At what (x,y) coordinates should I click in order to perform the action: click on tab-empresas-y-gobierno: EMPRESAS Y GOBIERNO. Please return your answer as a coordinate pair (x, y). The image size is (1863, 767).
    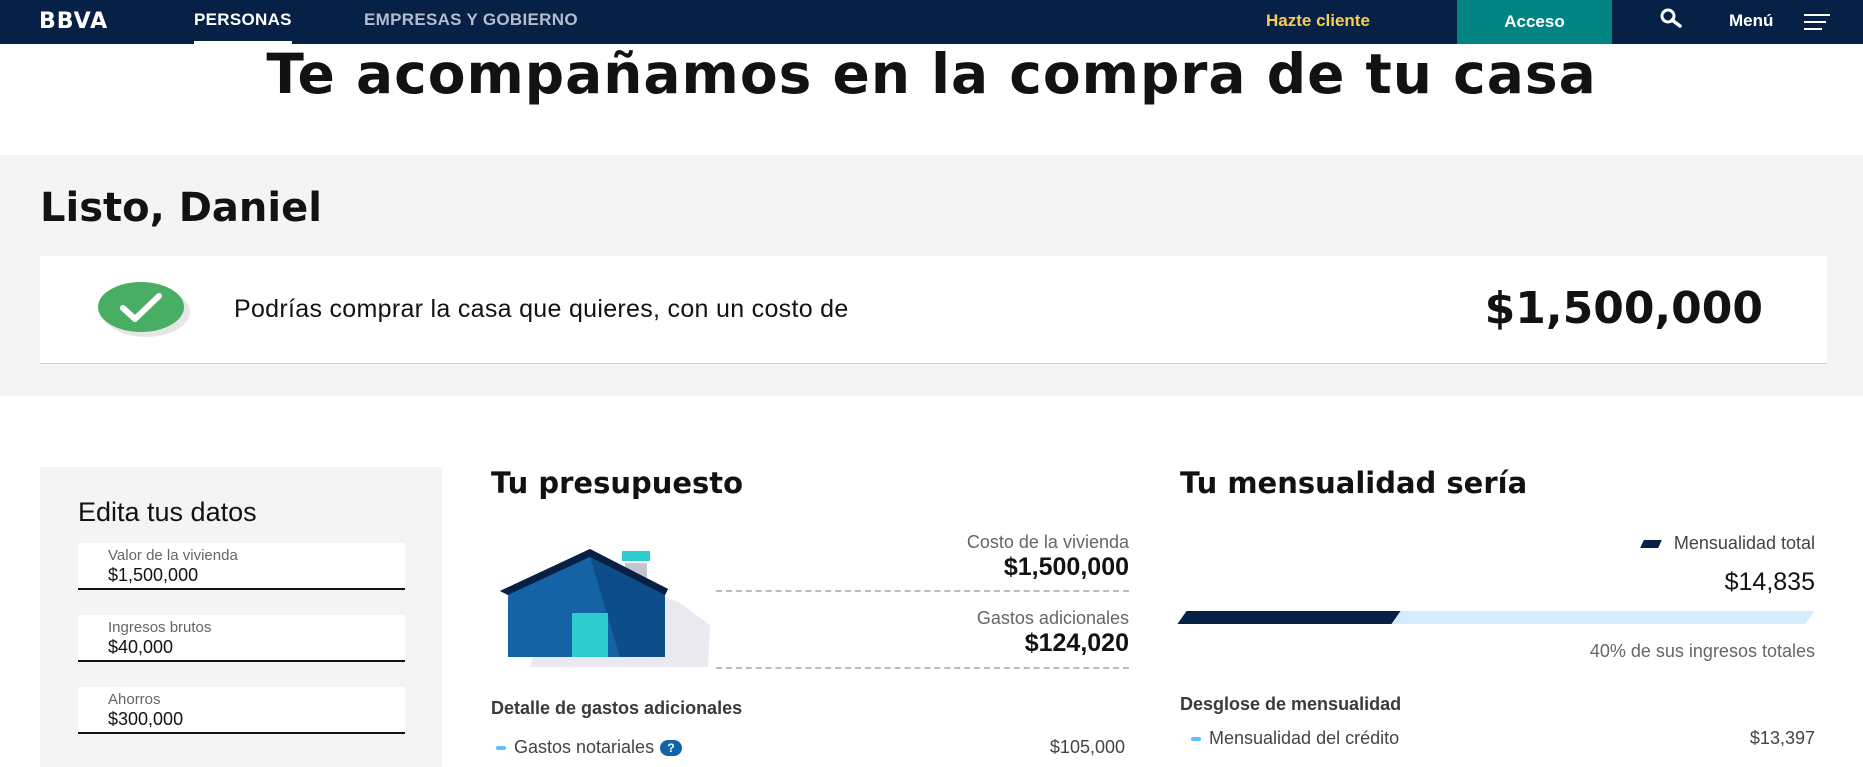
    Looking at the image, I should click on (471, 20).